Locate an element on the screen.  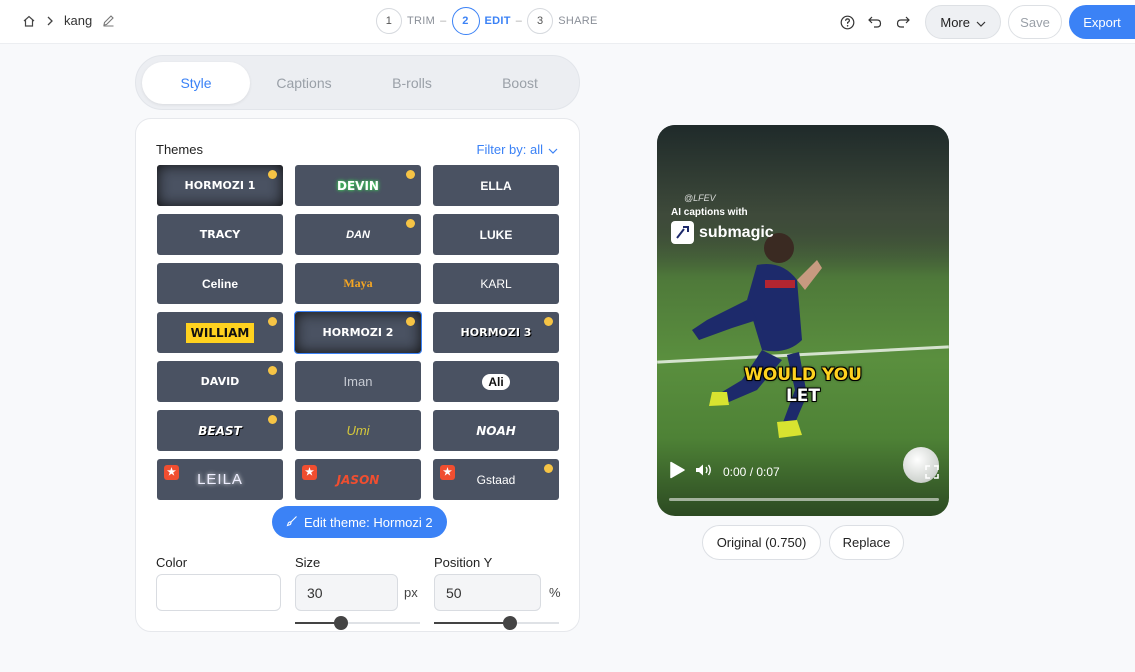
more-button: More is located at coordinates (963, 22).